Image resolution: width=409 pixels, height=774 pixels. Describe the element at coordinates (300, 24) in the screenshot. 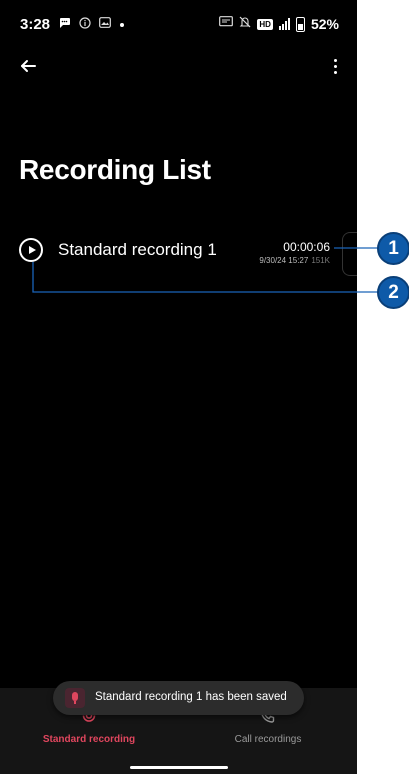

I see `battery-icon` at that location.